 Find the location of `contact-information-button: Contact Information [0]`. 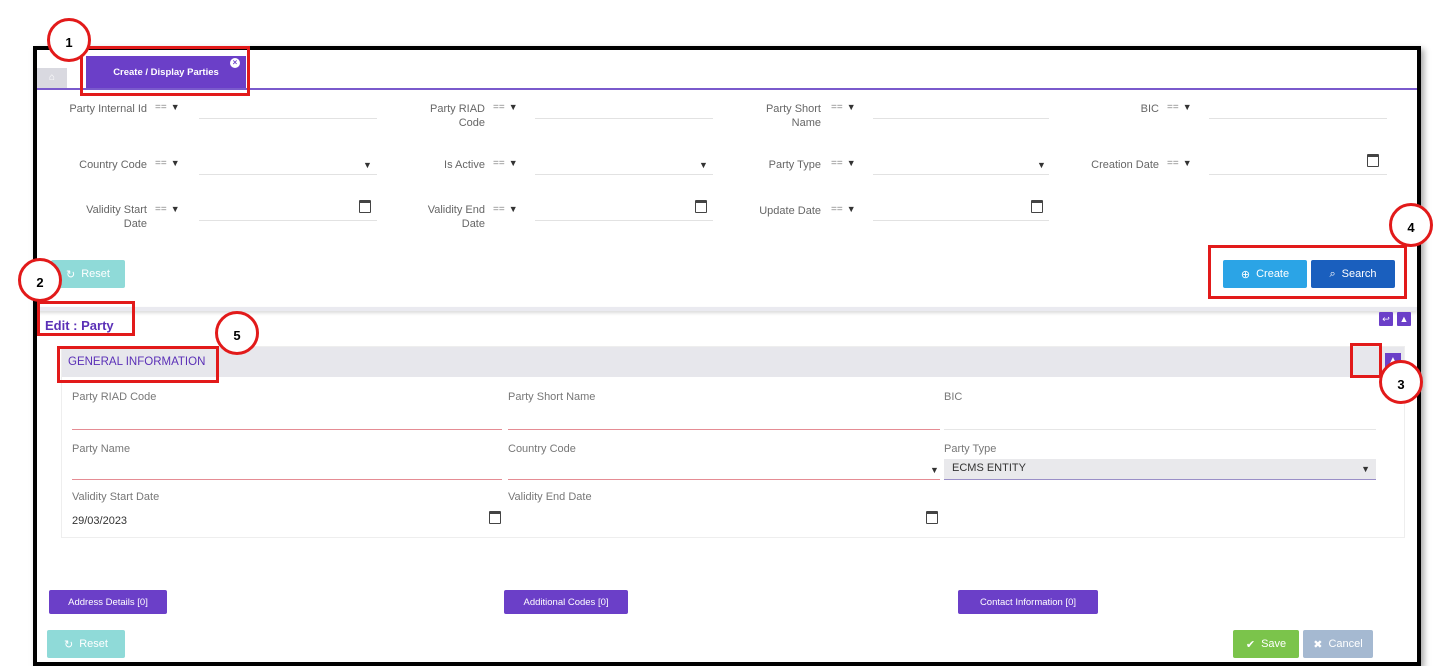

contact-information-button: Contact Information [0] is located at coordinates (1028, 602).